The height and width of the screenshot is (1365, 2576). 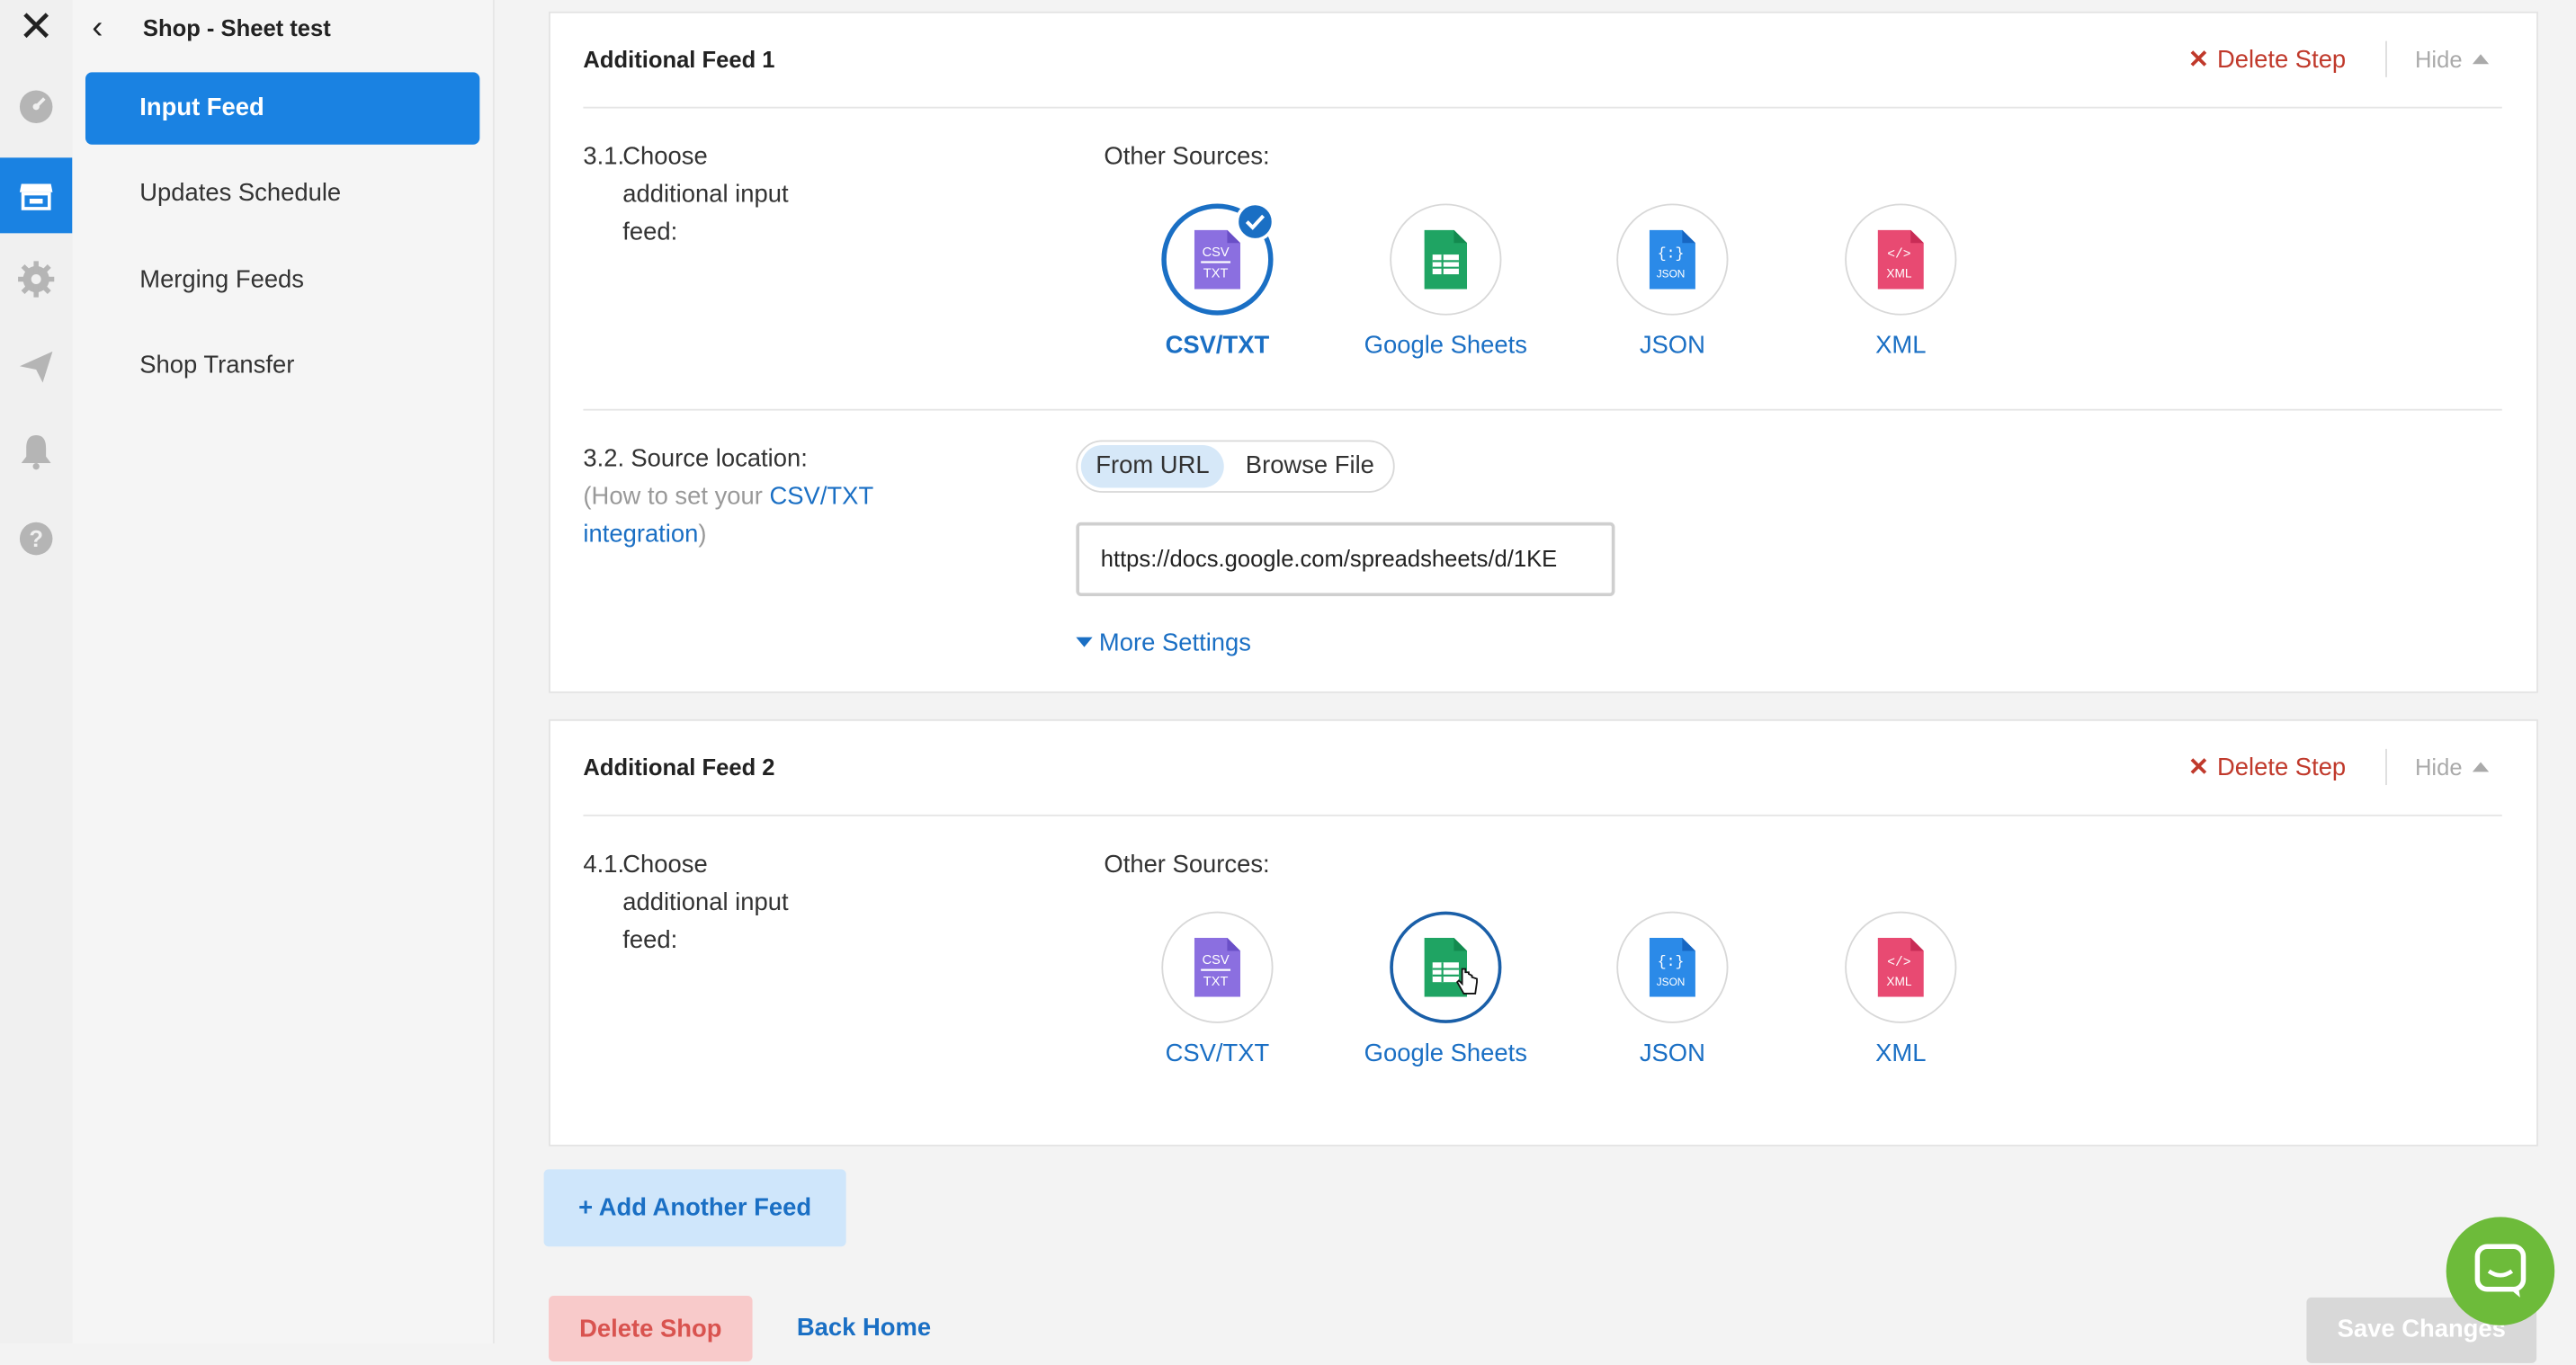 I want to click on delete-shop-button: Delete Shop, so click(x=651, y=1329).